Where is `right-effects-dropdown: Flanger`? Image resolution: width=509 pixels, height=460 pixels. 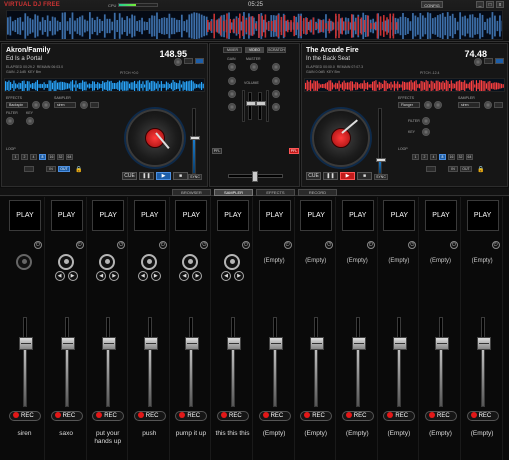
right-effects-dropdown: Flanger is located at coordinates (409, 105).